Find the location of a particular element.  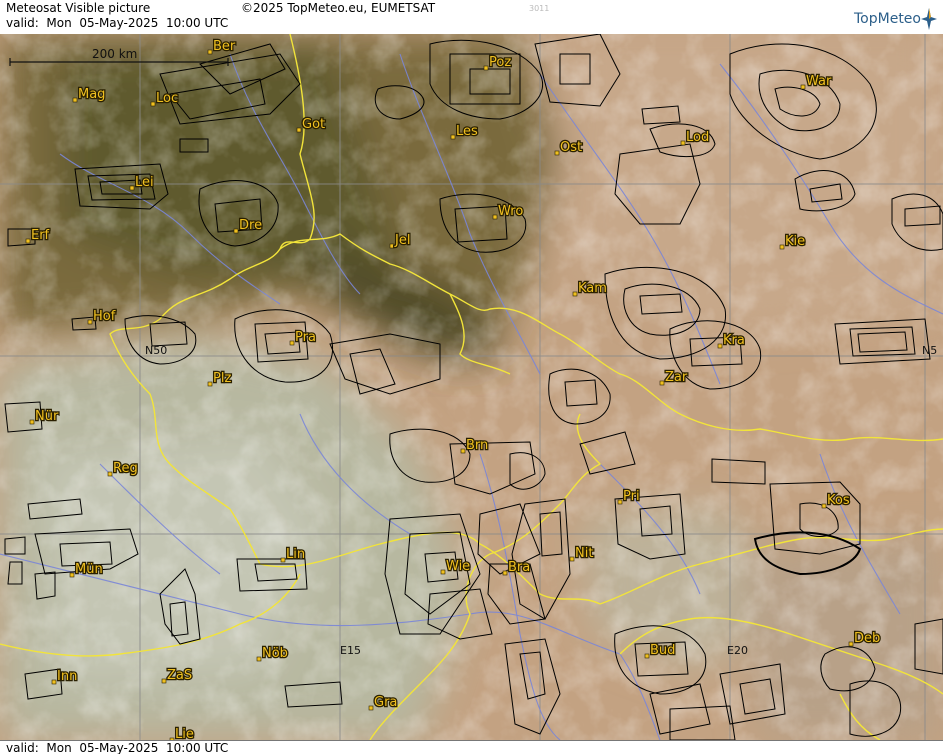

city-marker: Zar is located at coordinates (674, 377).